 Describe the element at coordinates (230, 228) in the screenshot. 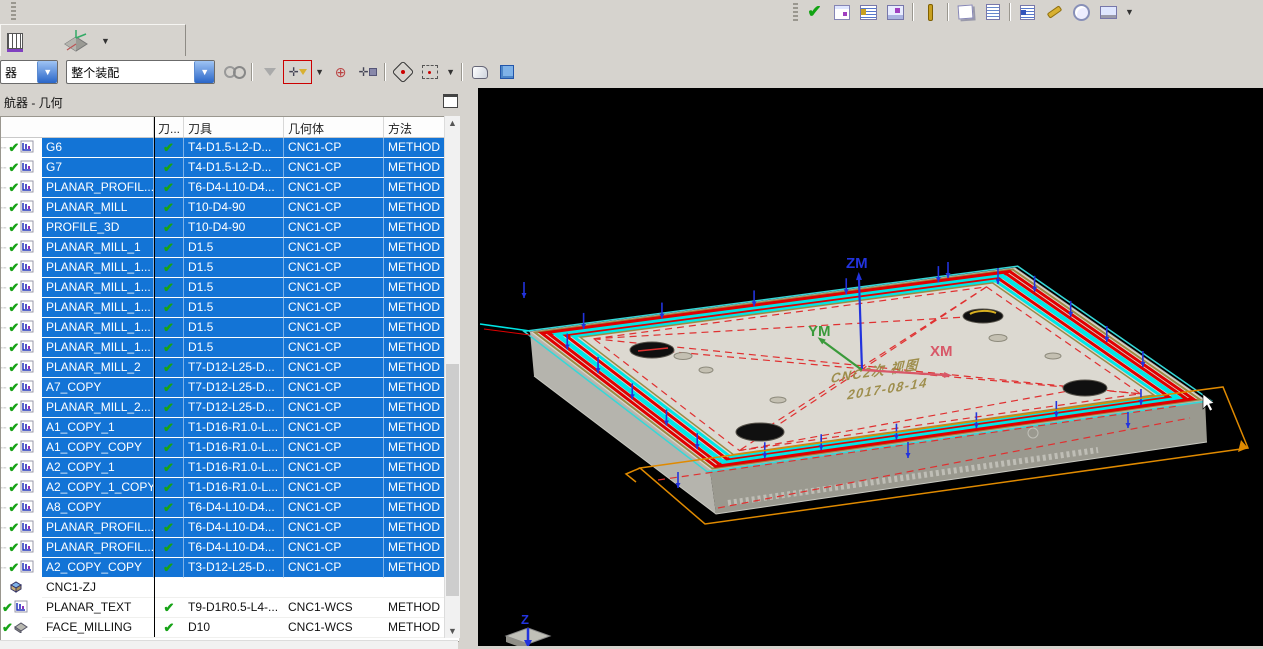

I see `table-row: ┈ ✔ PROFILE_3D ✔ T10-D4-90 CNC1-CP METHOD` at that location.